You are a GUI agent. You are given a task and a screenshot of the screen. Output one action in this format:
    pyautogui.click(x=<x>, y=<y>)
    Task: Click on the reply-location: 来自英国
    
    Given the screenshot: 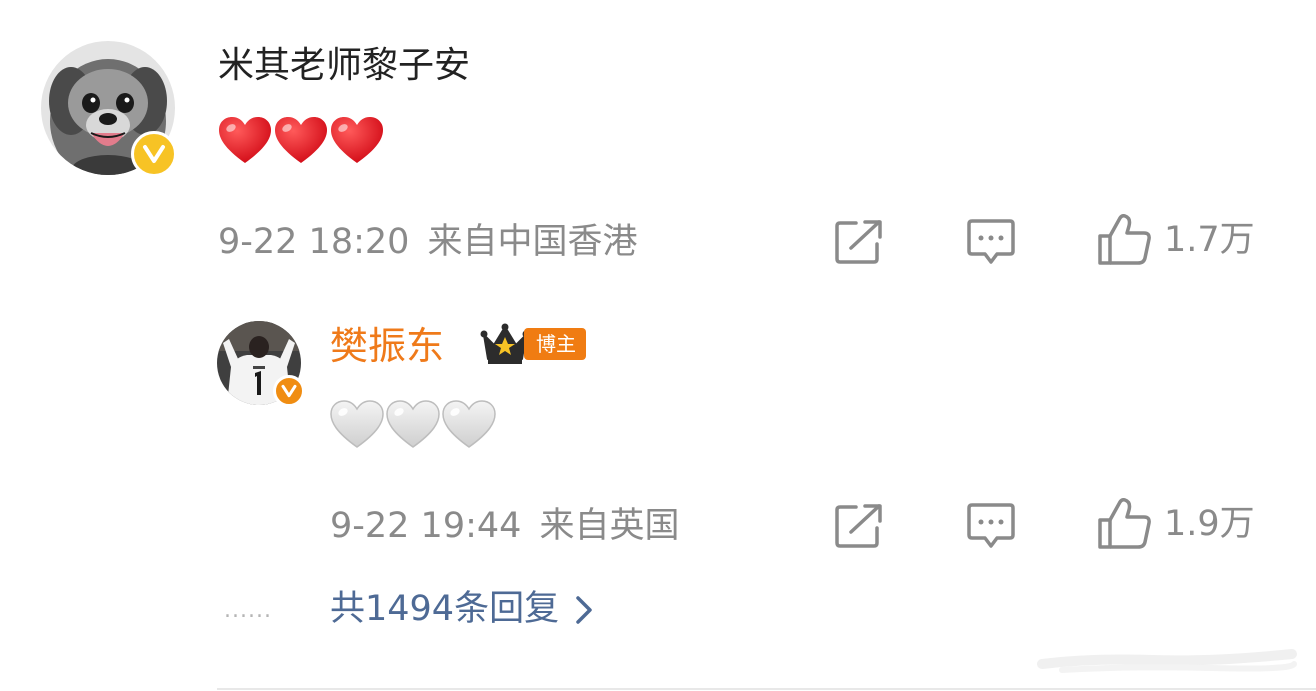 What is the action you would take?
    pyautogui.click(x=609, y=526)
    